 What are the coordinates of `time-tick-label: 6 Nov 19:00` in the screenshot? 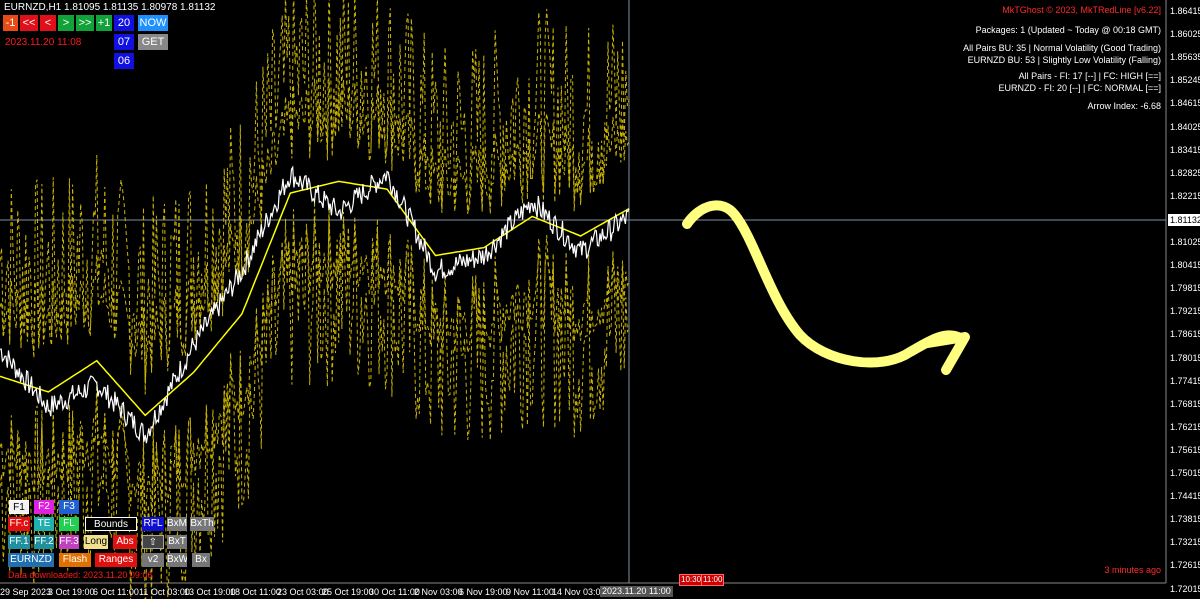 It's located at (483, 592).